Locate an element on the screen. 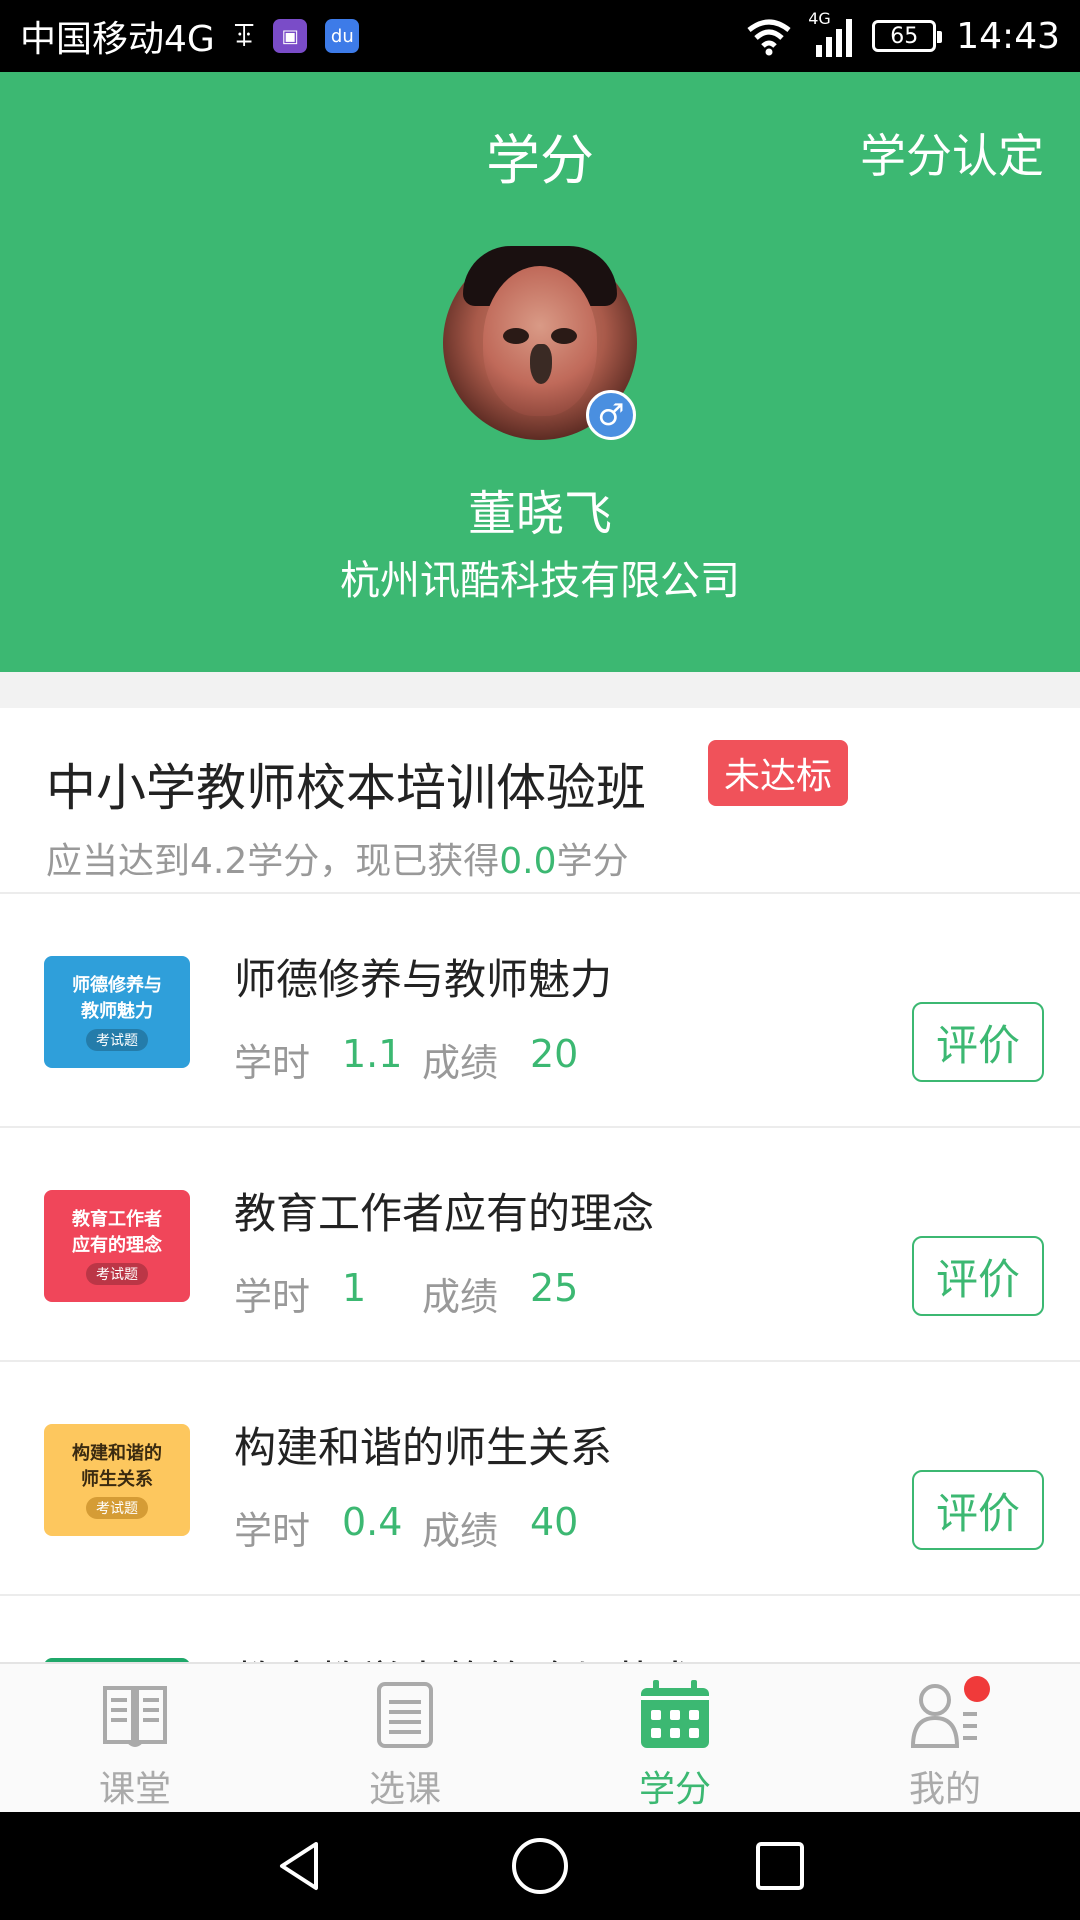  notification-dot is located at coordinates (977, 1689).